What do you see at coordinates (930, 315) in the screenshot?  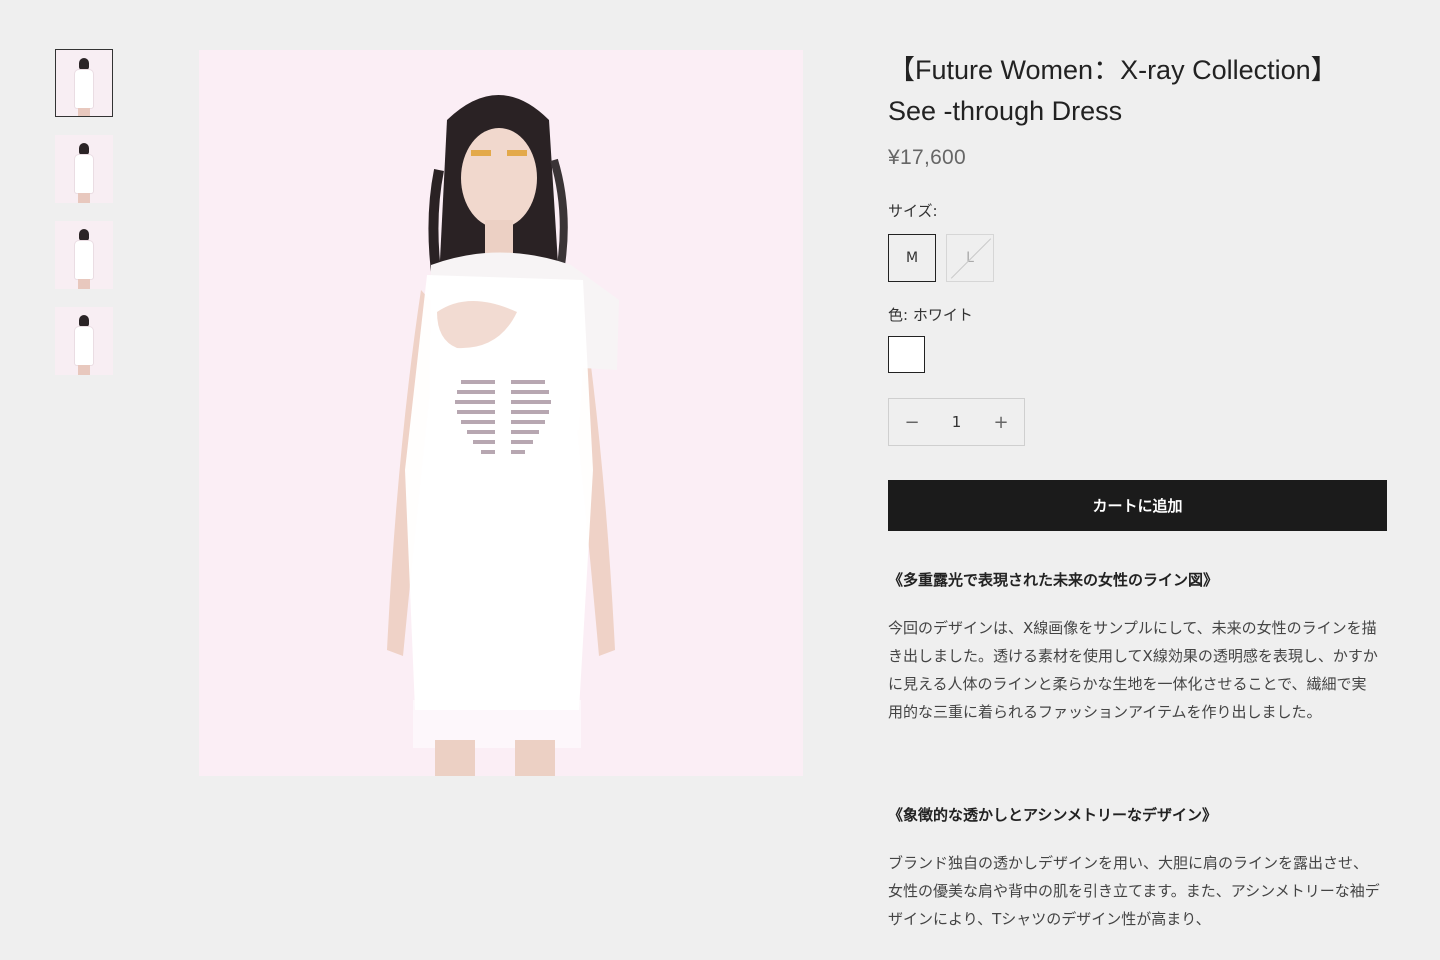 I see `color-label: 色: ホワイト` at bounding box center [930, 315].